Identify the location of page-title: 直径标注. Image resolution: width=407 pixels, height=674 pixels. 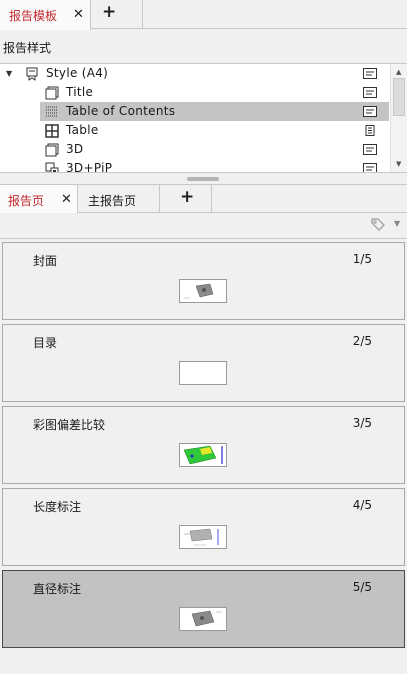
(57, 589).